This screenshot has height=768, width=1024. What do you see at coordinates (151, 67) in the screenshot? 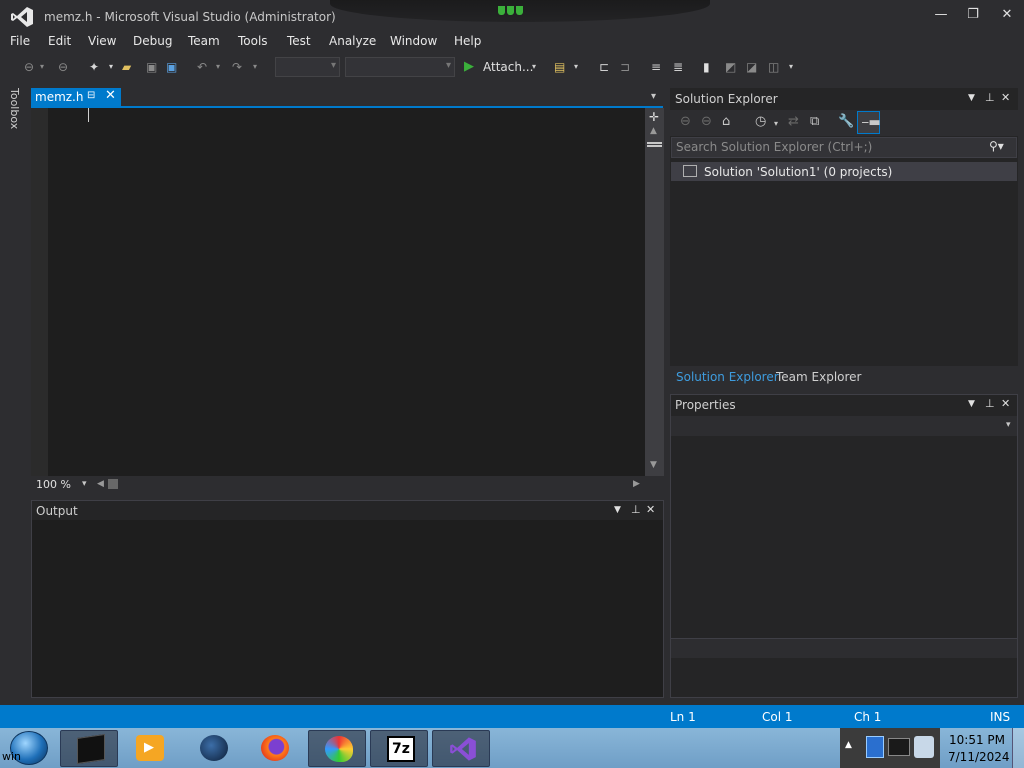
I see `save-icon: ▣` at bounding box center [151, 67].